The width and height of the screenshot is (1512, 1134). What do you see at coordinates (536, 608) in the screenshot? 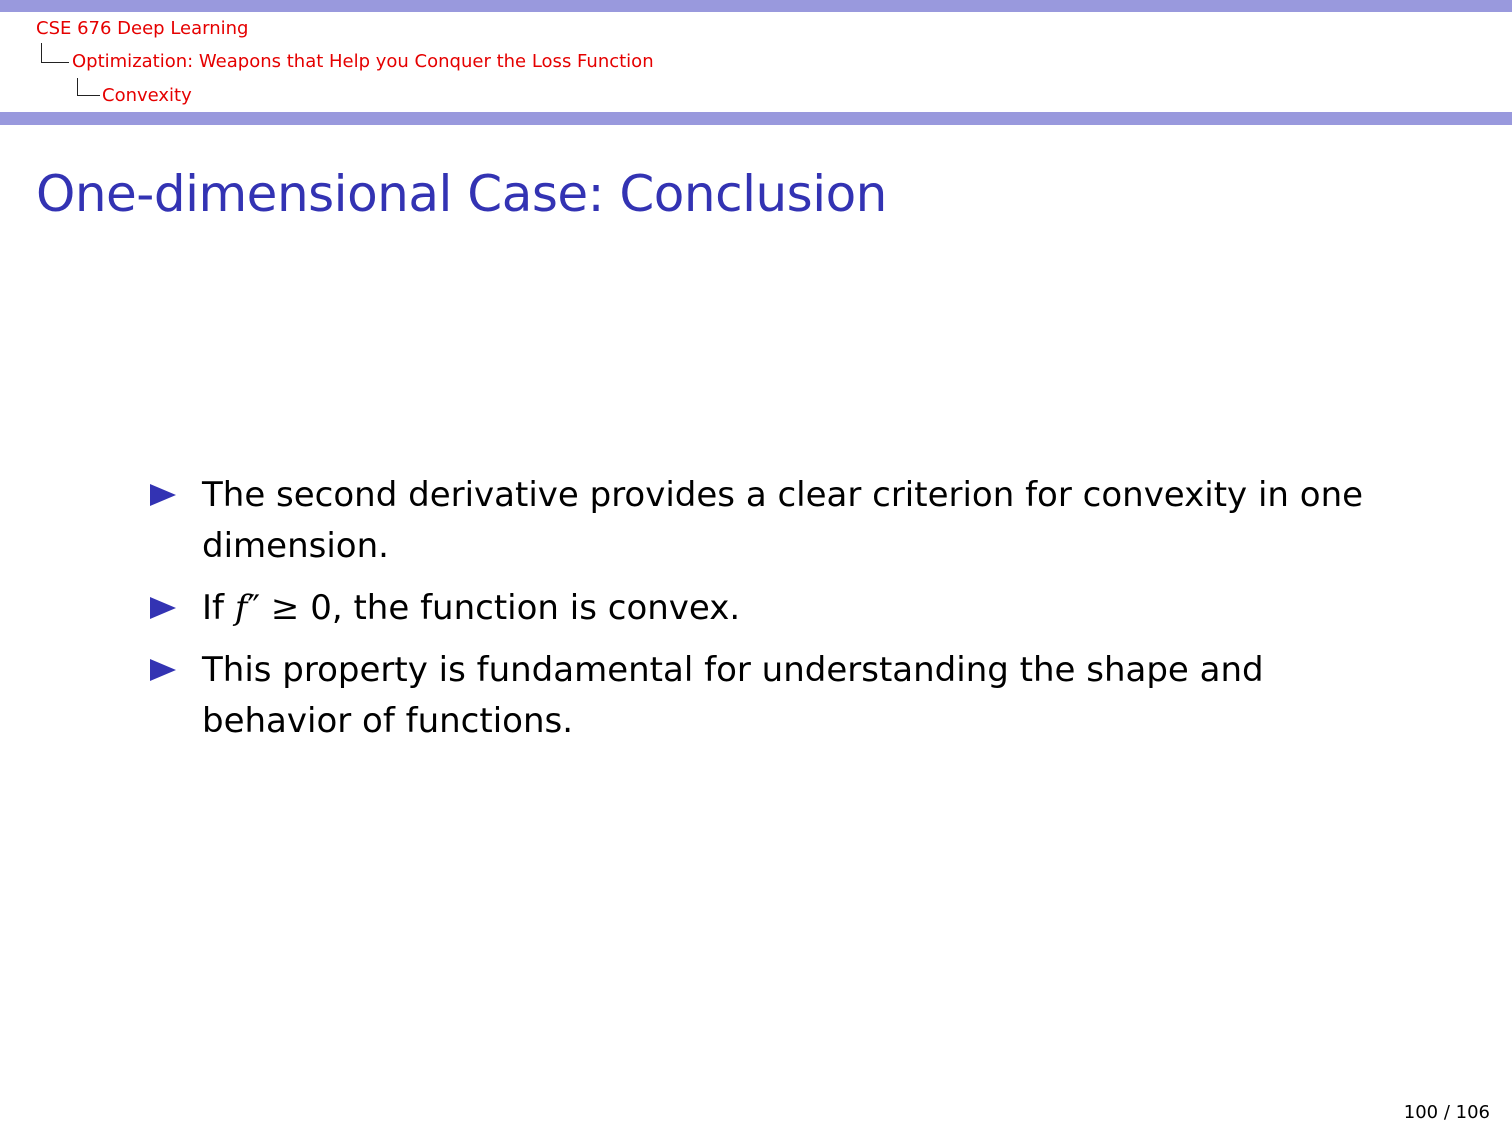
I see `bullet-suffix: , the function is convex.` at bounding box center [536, 608].